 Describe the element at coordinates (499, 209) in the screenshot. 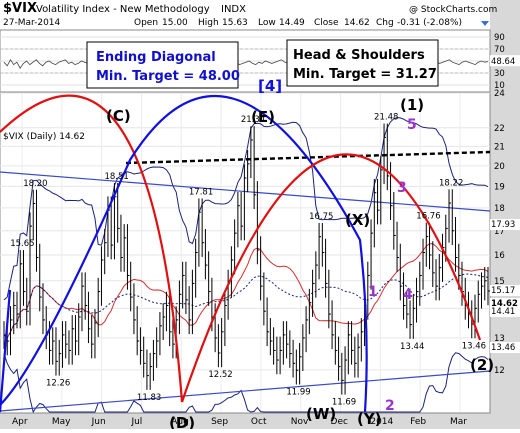

I see `y-tick-label: 18` at that location.